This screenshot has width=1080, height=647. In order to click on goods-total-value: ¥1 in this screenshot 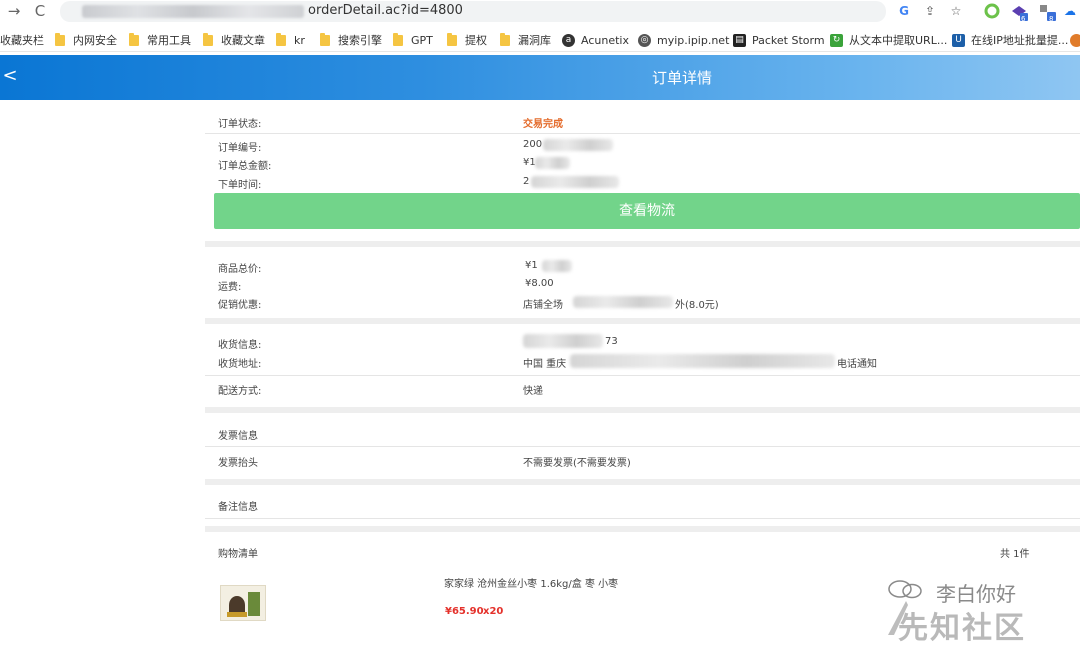, I will do `click(531, 265)`.